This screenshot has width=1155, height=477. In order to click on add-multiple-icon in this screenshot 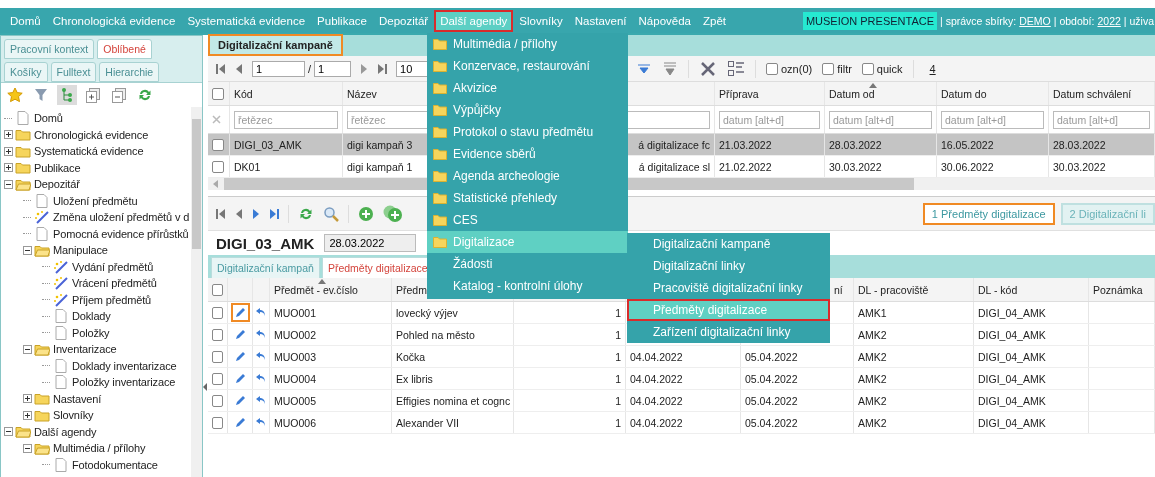, I will do `click(393, 213)`.